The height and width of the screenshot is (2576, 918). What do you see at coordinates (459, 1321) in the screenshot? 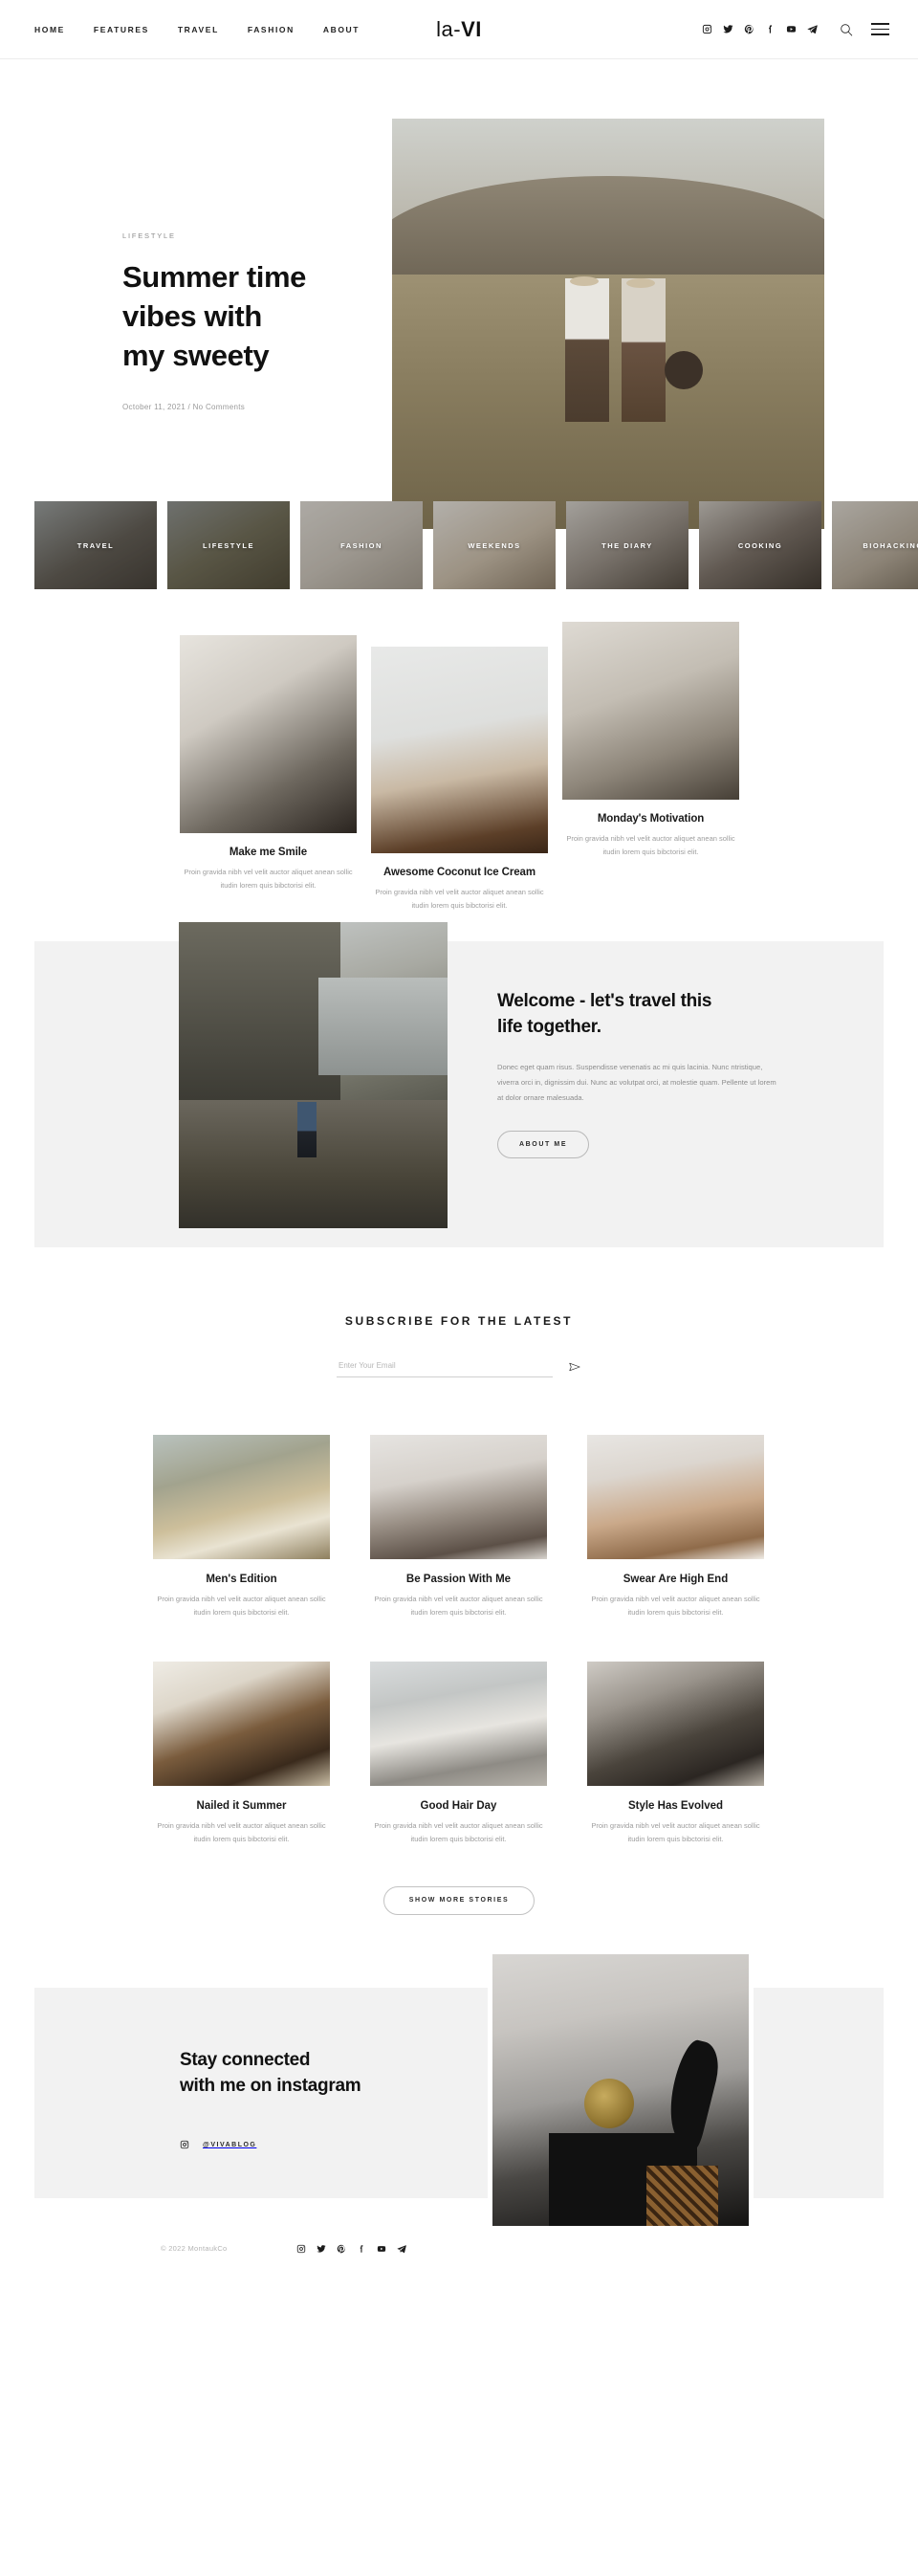
I see `subscribe-heading: SUBSCRIBE FOR THE LATEST` at bounding box center [459, 1321].